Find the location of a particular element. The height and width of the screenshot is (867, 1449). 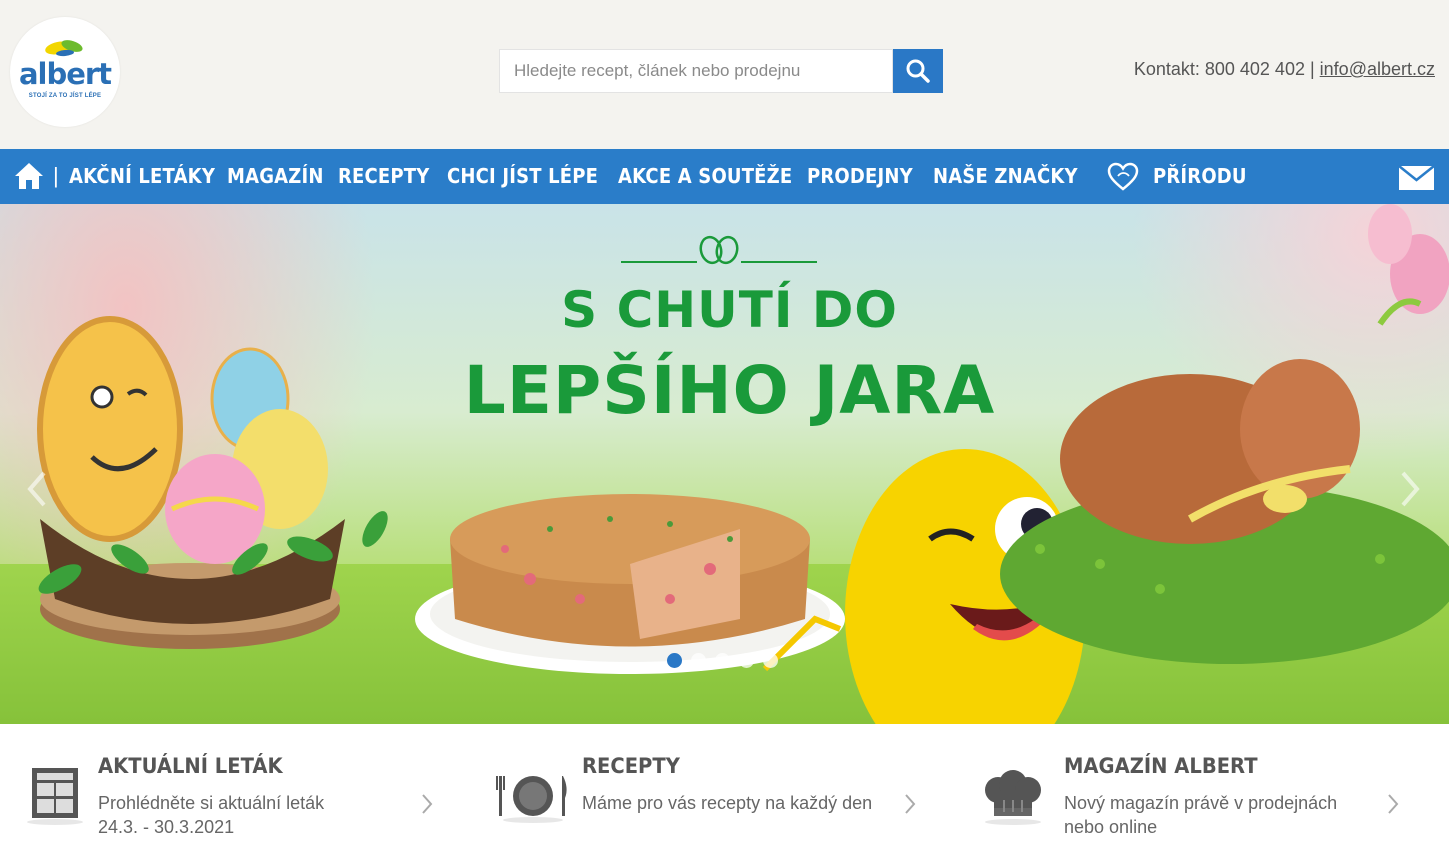

hero-title-line2: LEPŠÍHO JARA is located at coordinates (729, 390).